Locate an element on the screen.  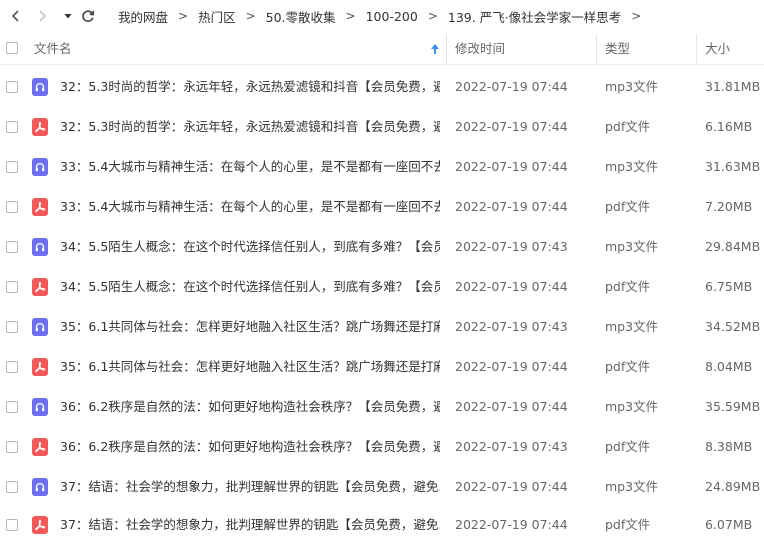
sort-ascending-icon is located at coordinates (435, 49).